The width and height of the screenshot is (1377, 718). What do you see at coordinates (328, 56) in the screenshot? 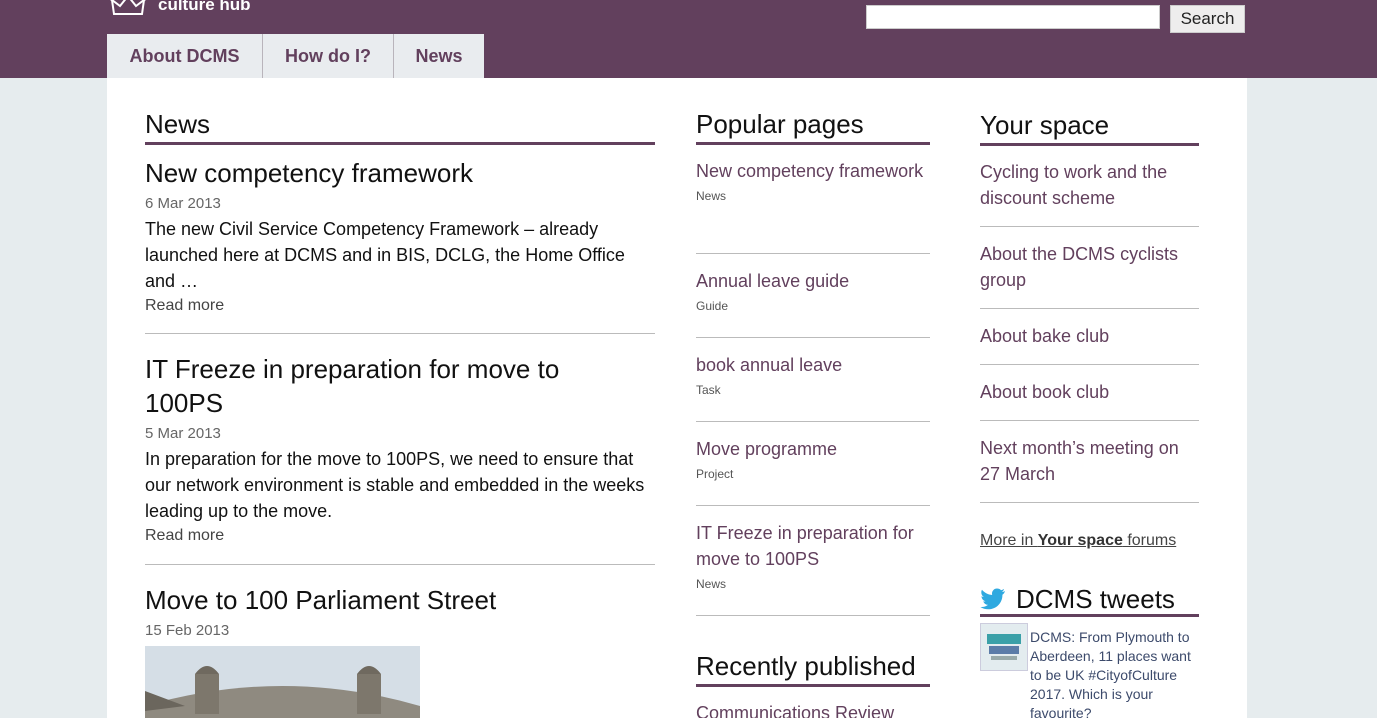
I see `nav-tab-how-do-i: How do I?` at bounding box center [328, 56].